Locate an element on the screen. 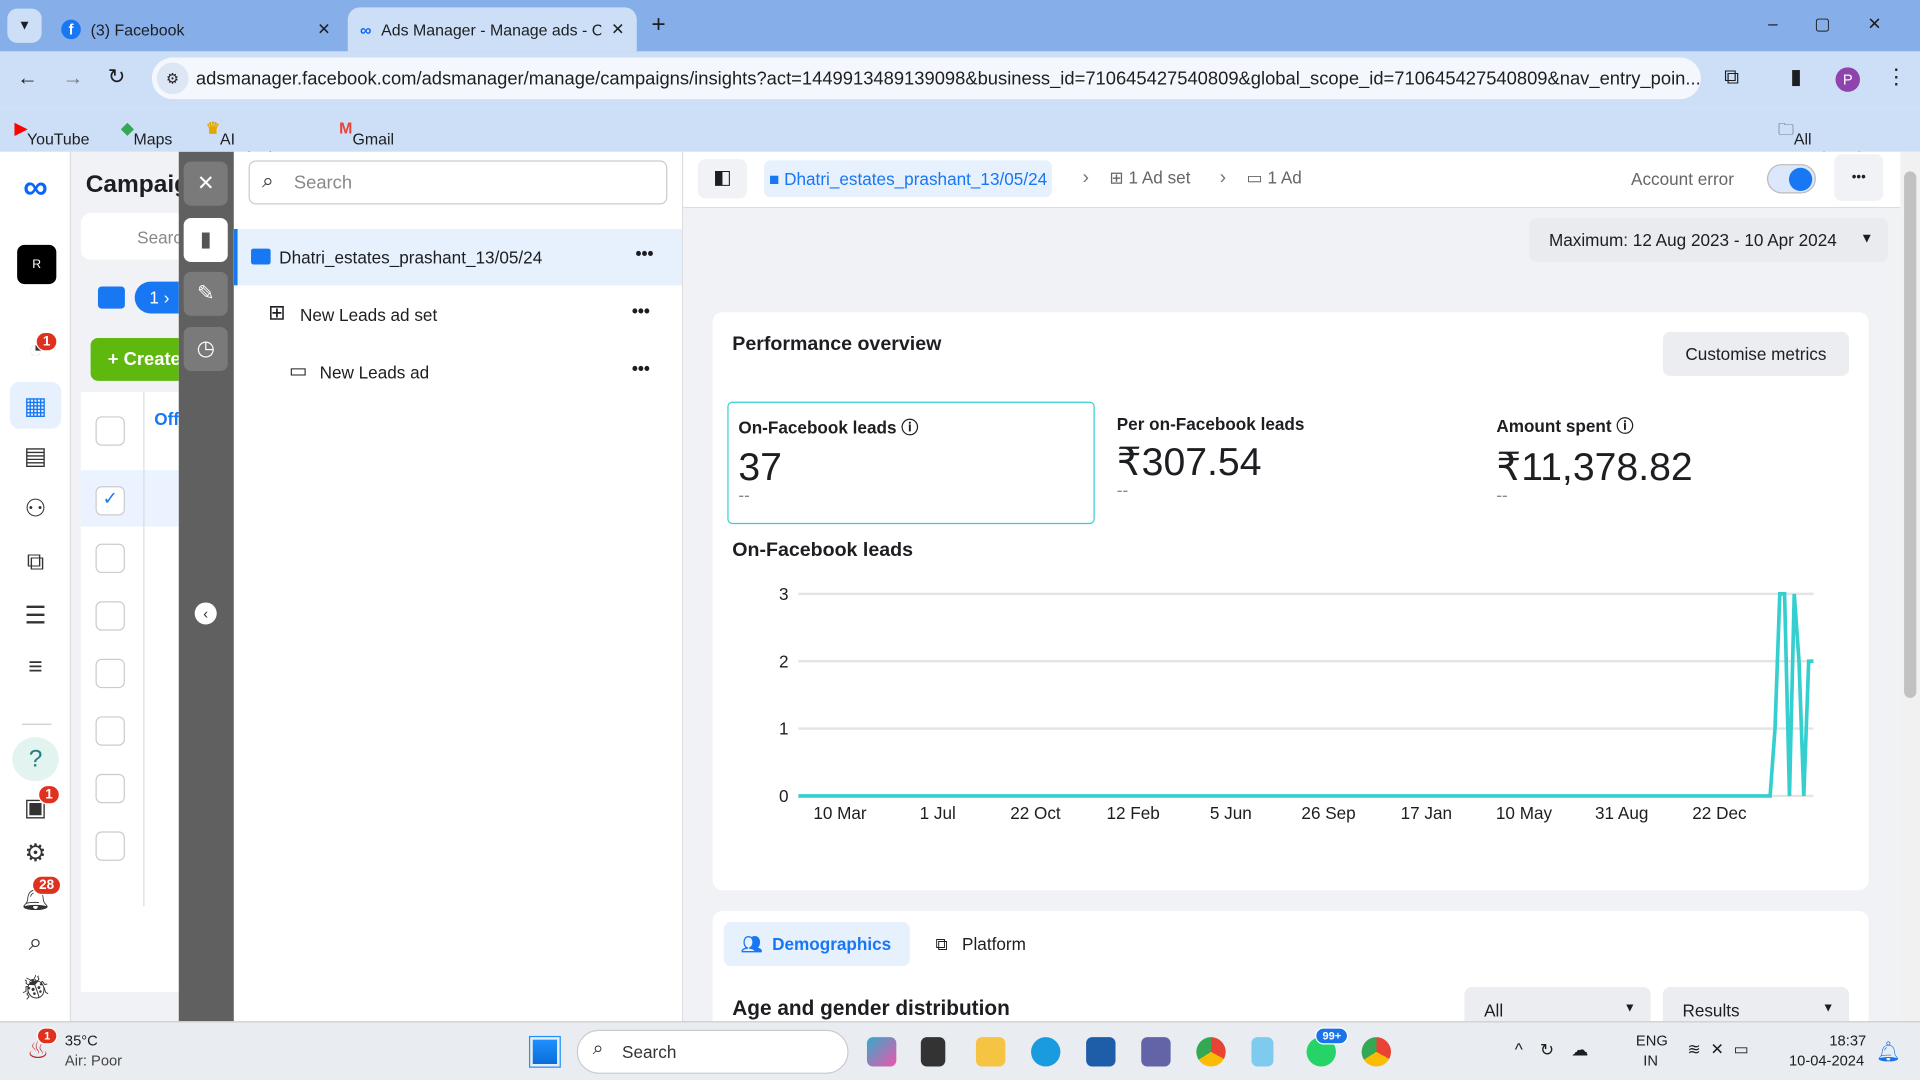 The height and width of the screenshot is (1080, 1920). bookmark-youtube: ▶ YouTube is located at coordinates (52, 133).